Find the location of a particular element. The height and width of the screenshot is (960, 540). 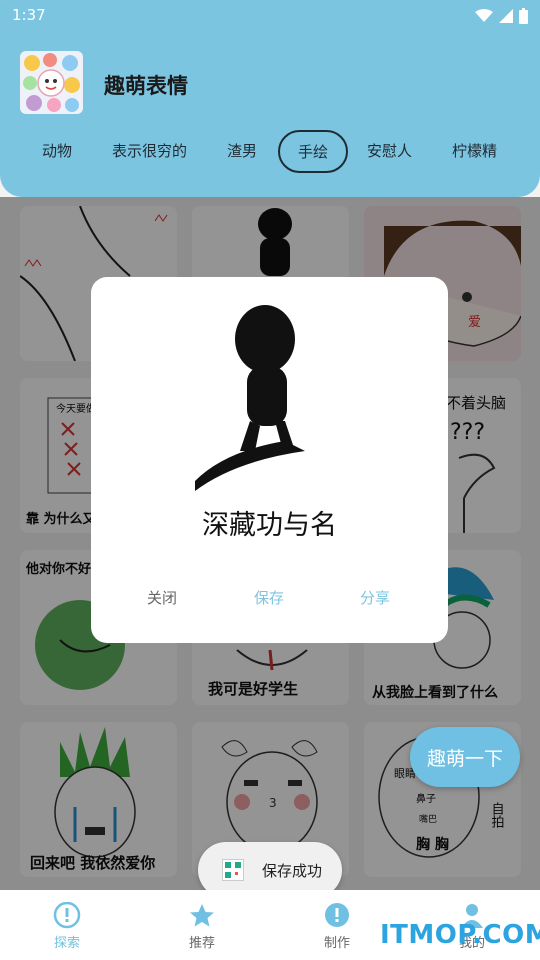

tab-broke: 表示很穷的 is located at coordinates (149, 150).